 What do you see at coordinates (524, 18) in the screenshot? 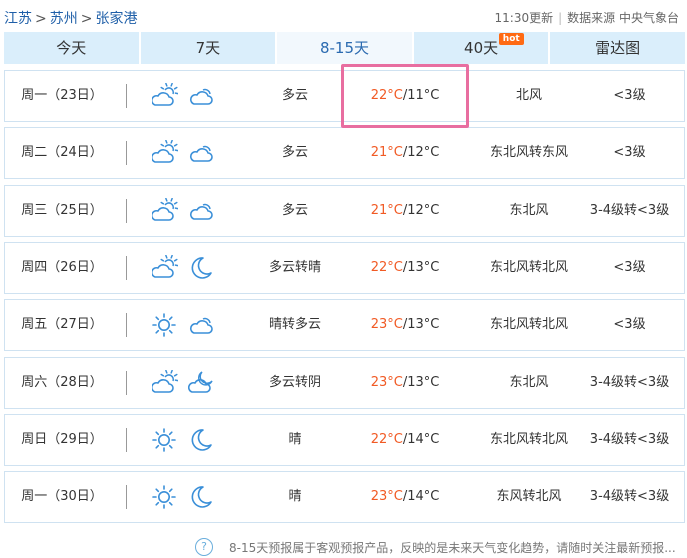
I see `update-time: 11:30更新` at bounding box center [524, 18].